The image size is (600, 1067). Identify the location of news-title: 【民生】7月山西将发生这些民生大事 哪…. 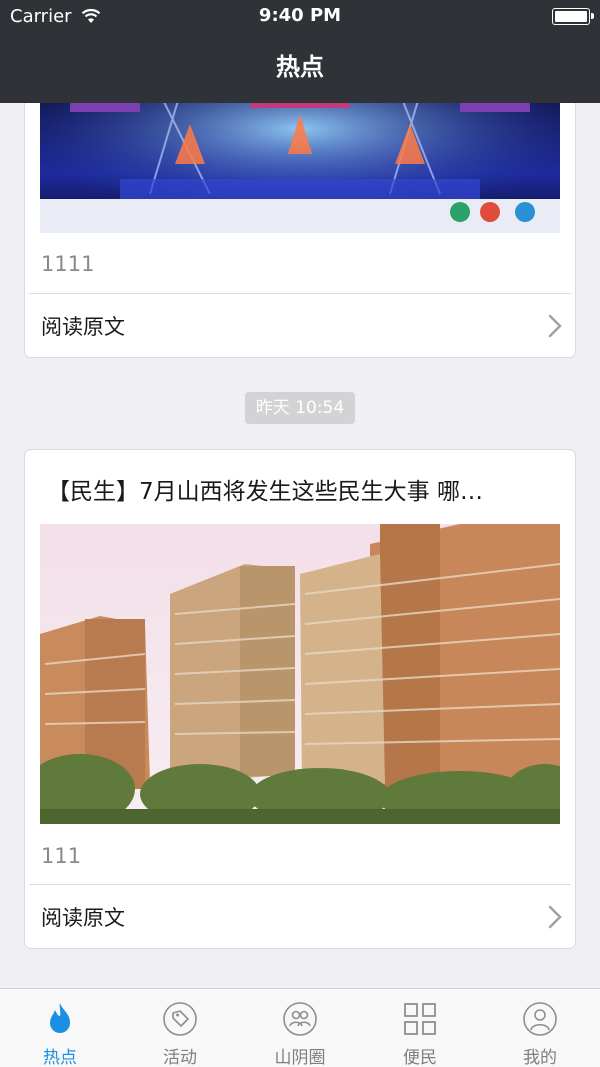
(302, 489).